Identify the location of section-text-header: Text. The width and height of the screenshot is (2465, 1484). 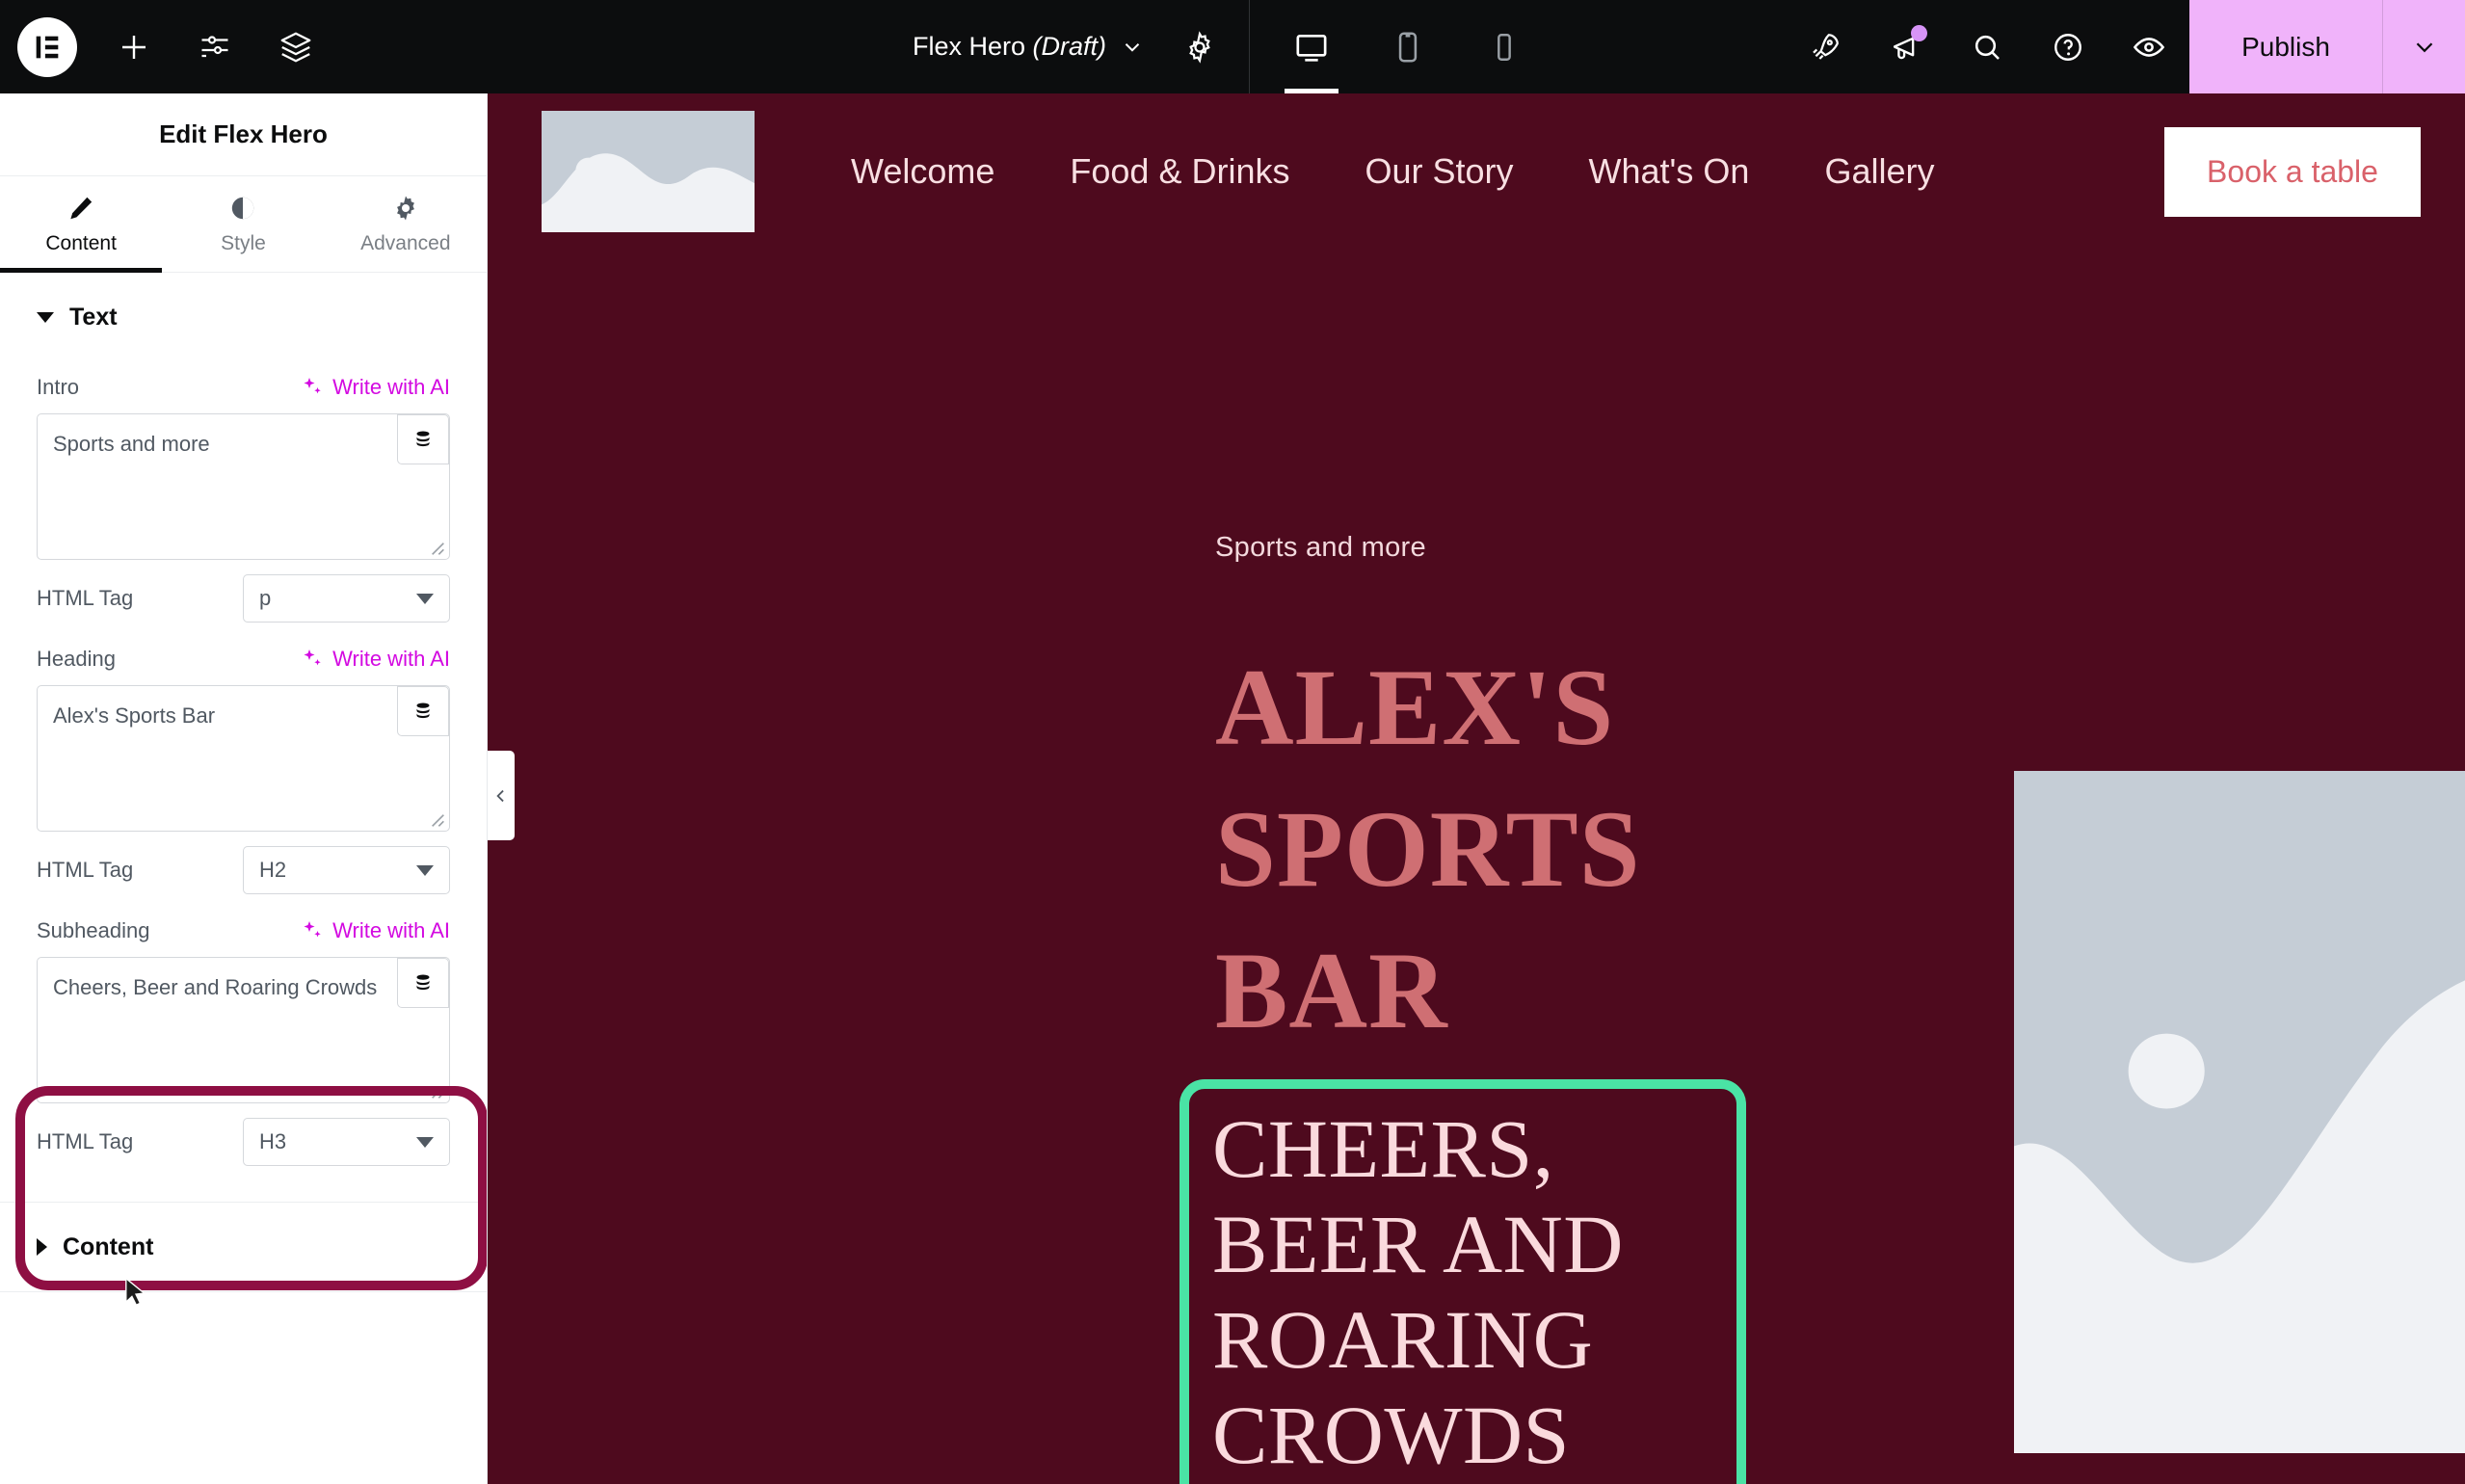
(243, 317).